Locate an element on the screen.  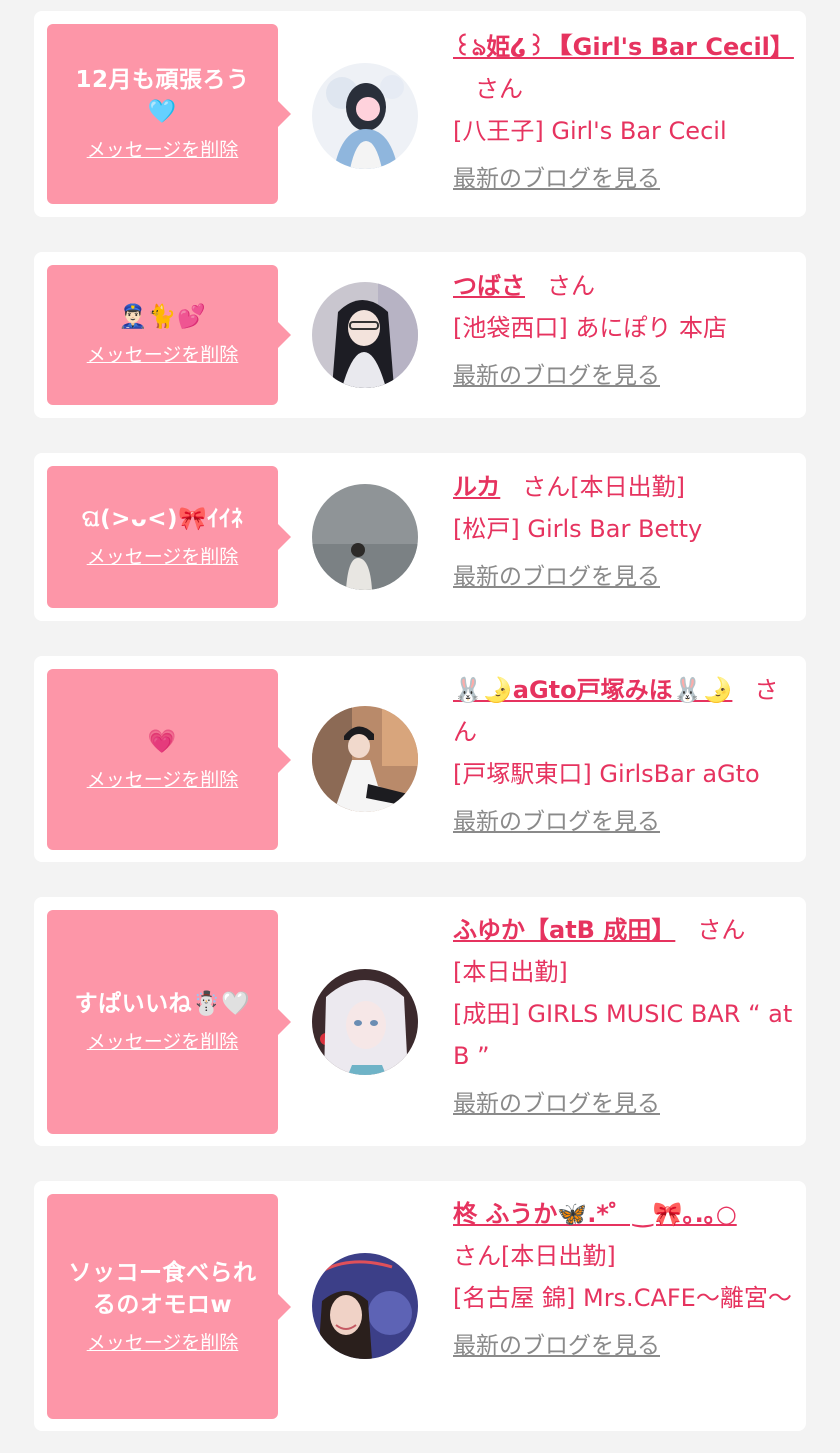
message-text: すぱいいね☃️🤍 is located at coordinates (162, 1004).